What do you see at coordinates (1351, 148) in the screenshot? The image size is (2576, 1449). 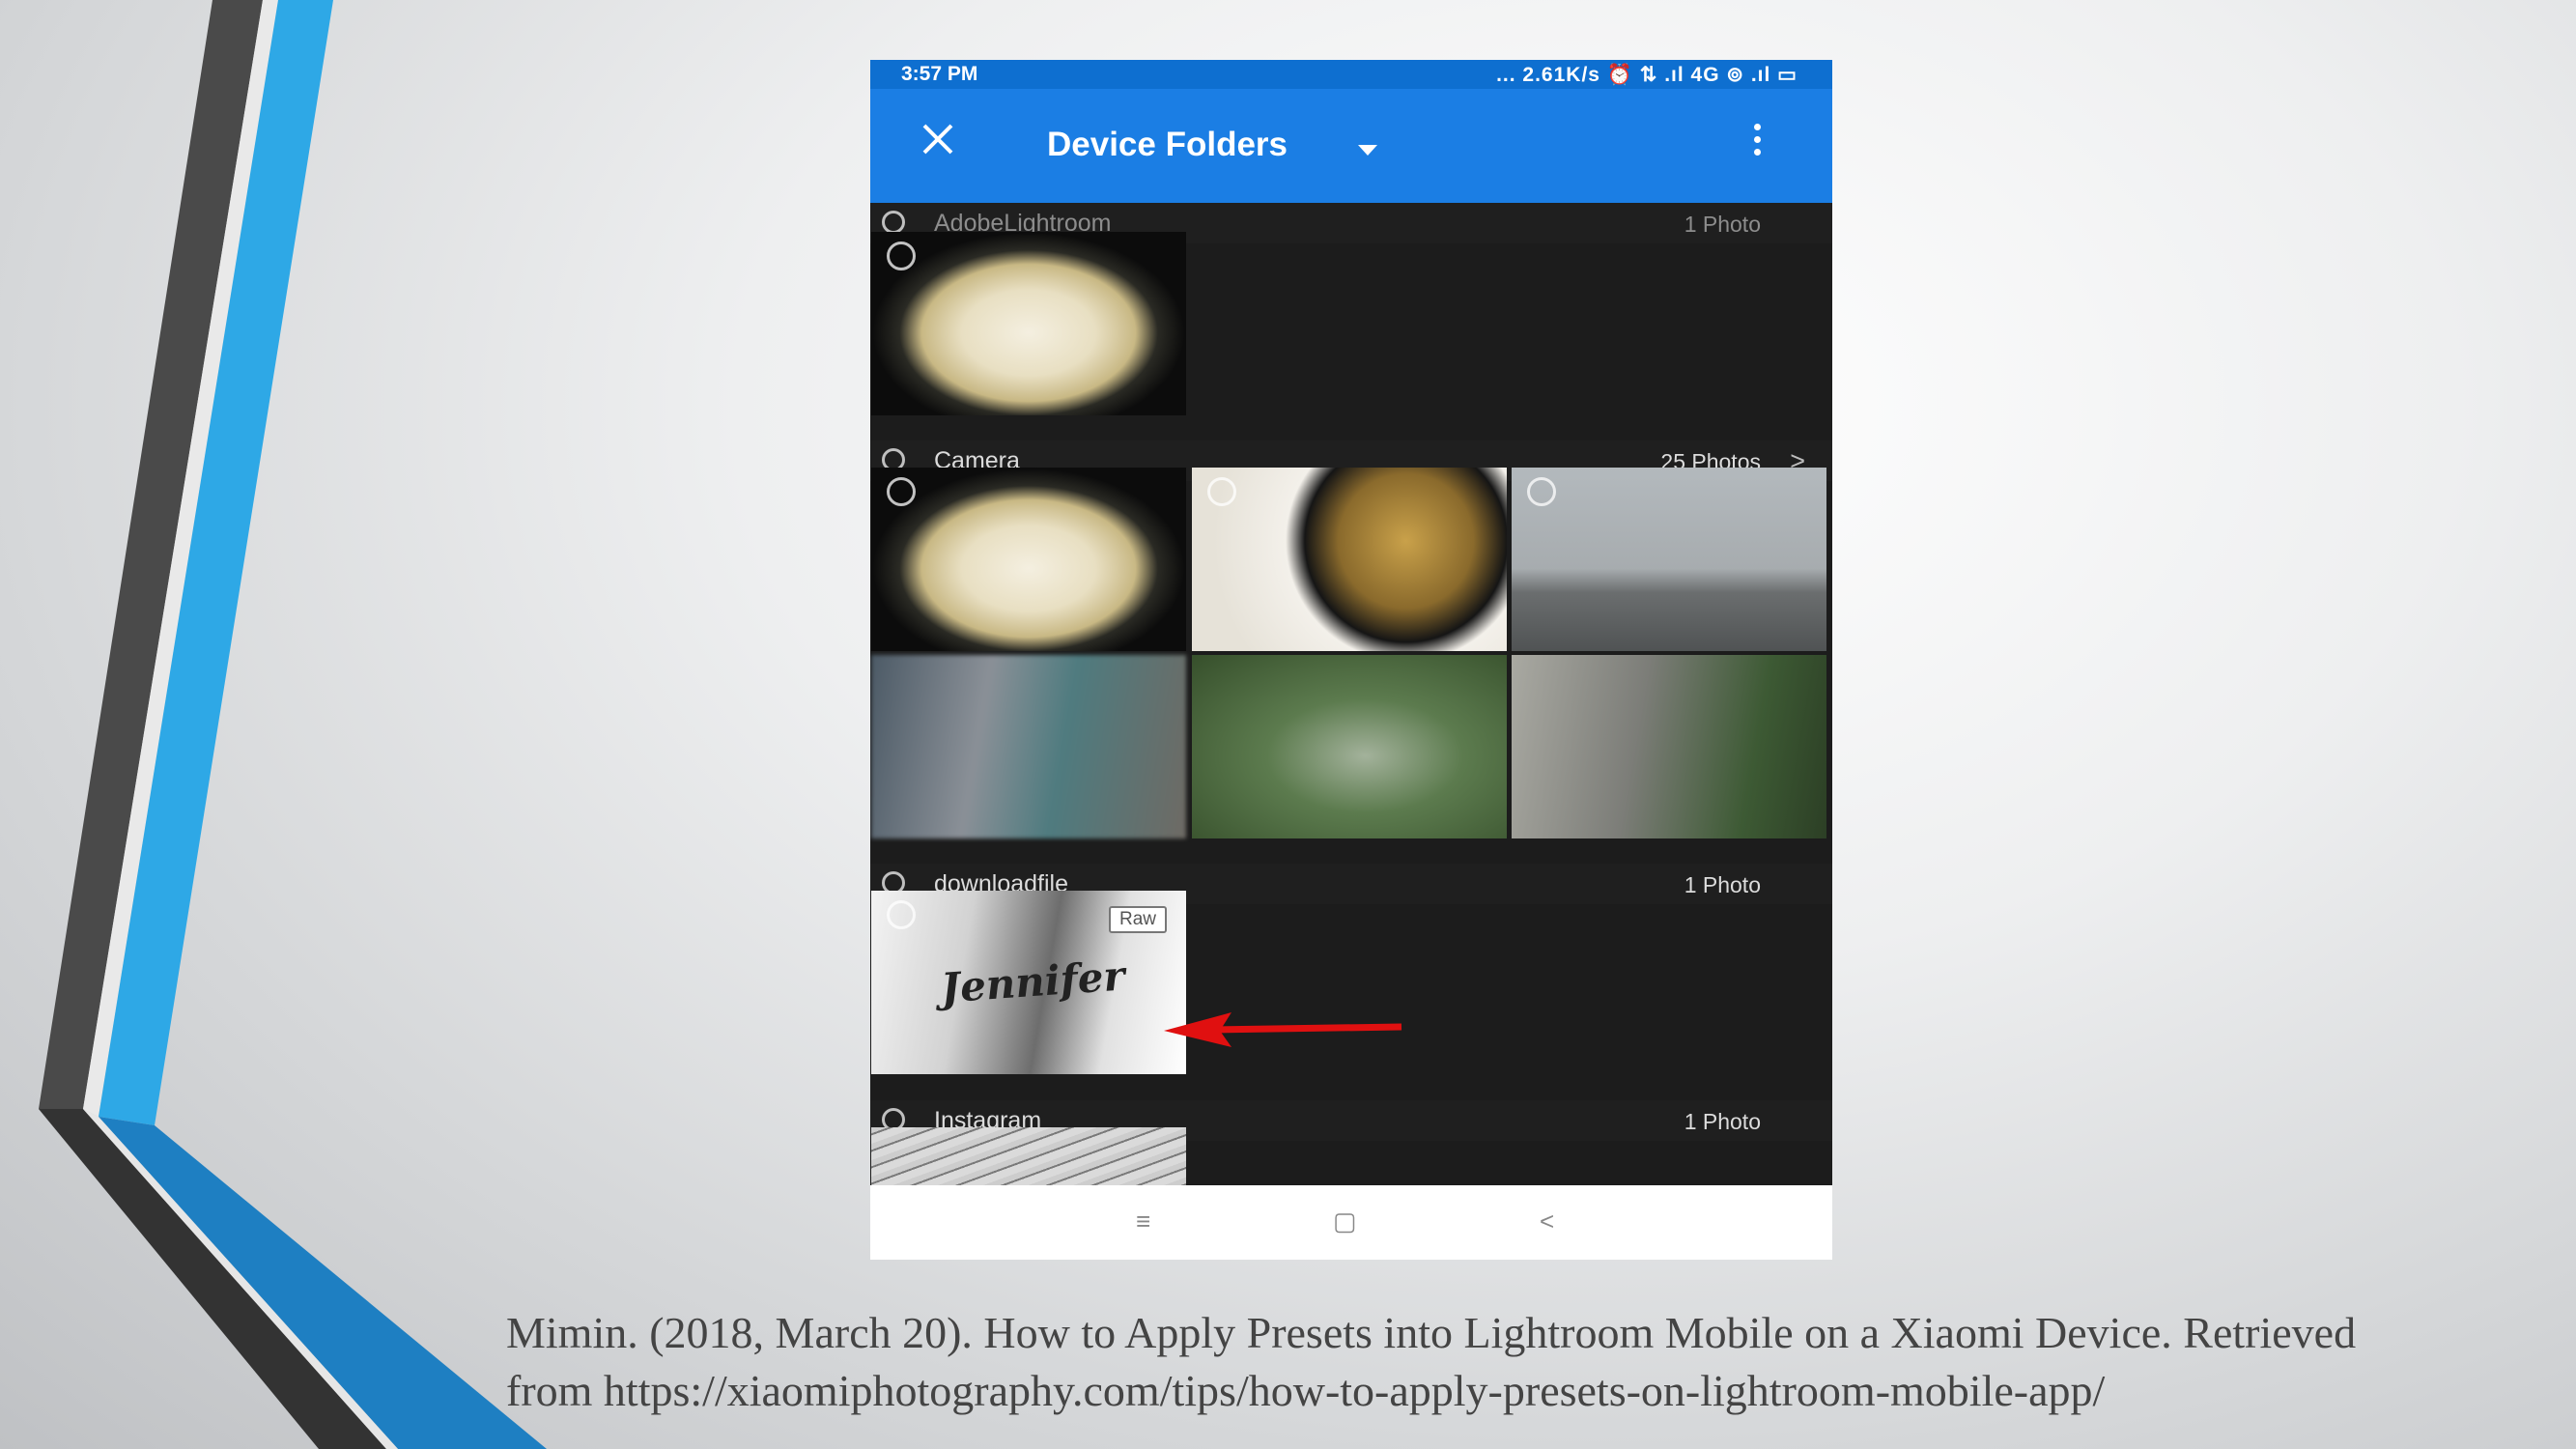 I see `app-bar: Device Folders` at bounding box center [1351, 148].